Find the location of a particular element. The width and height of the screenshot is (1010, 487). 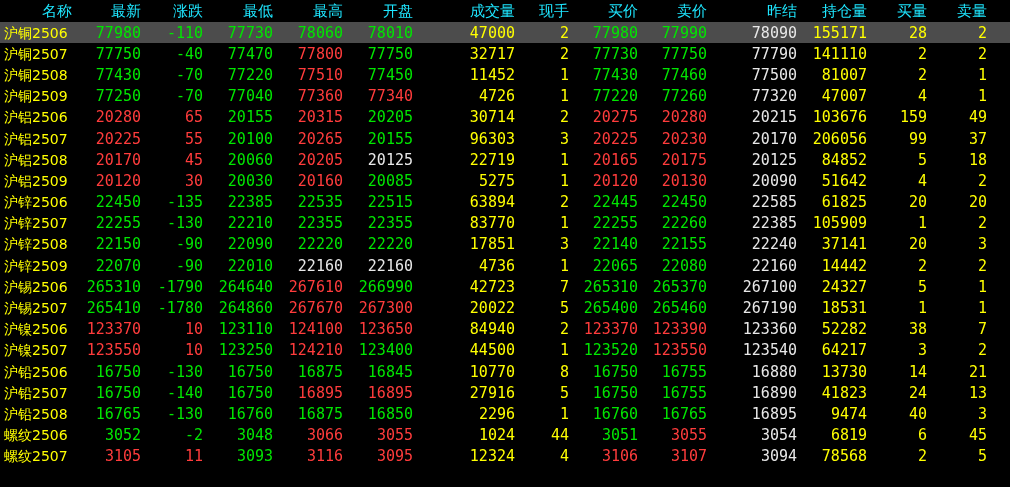

column-header: 开盘 is located at coordinates (378, 11).